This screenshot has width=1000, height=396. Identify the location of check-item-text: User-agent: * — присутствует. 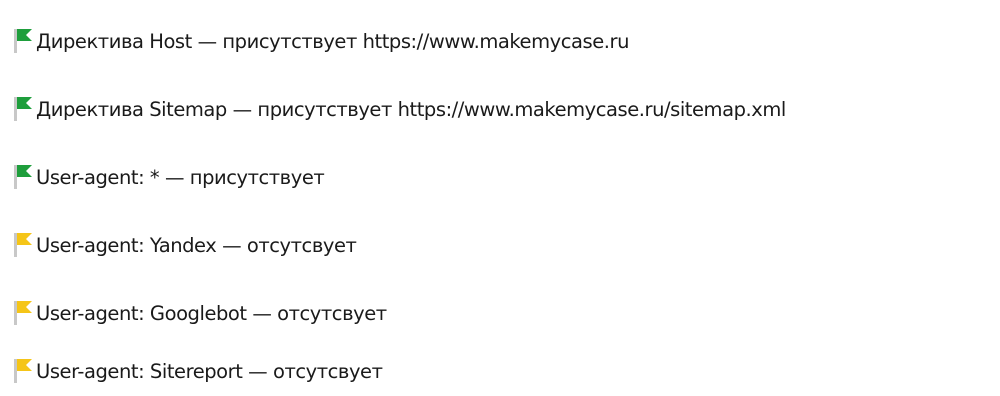
(180, 177).